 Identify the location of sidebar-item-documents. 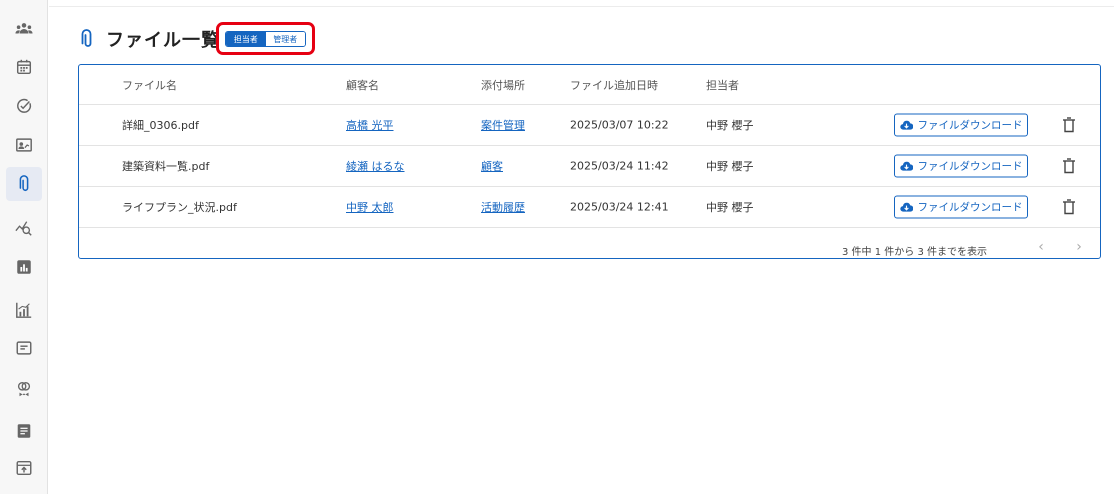
(24, 431).